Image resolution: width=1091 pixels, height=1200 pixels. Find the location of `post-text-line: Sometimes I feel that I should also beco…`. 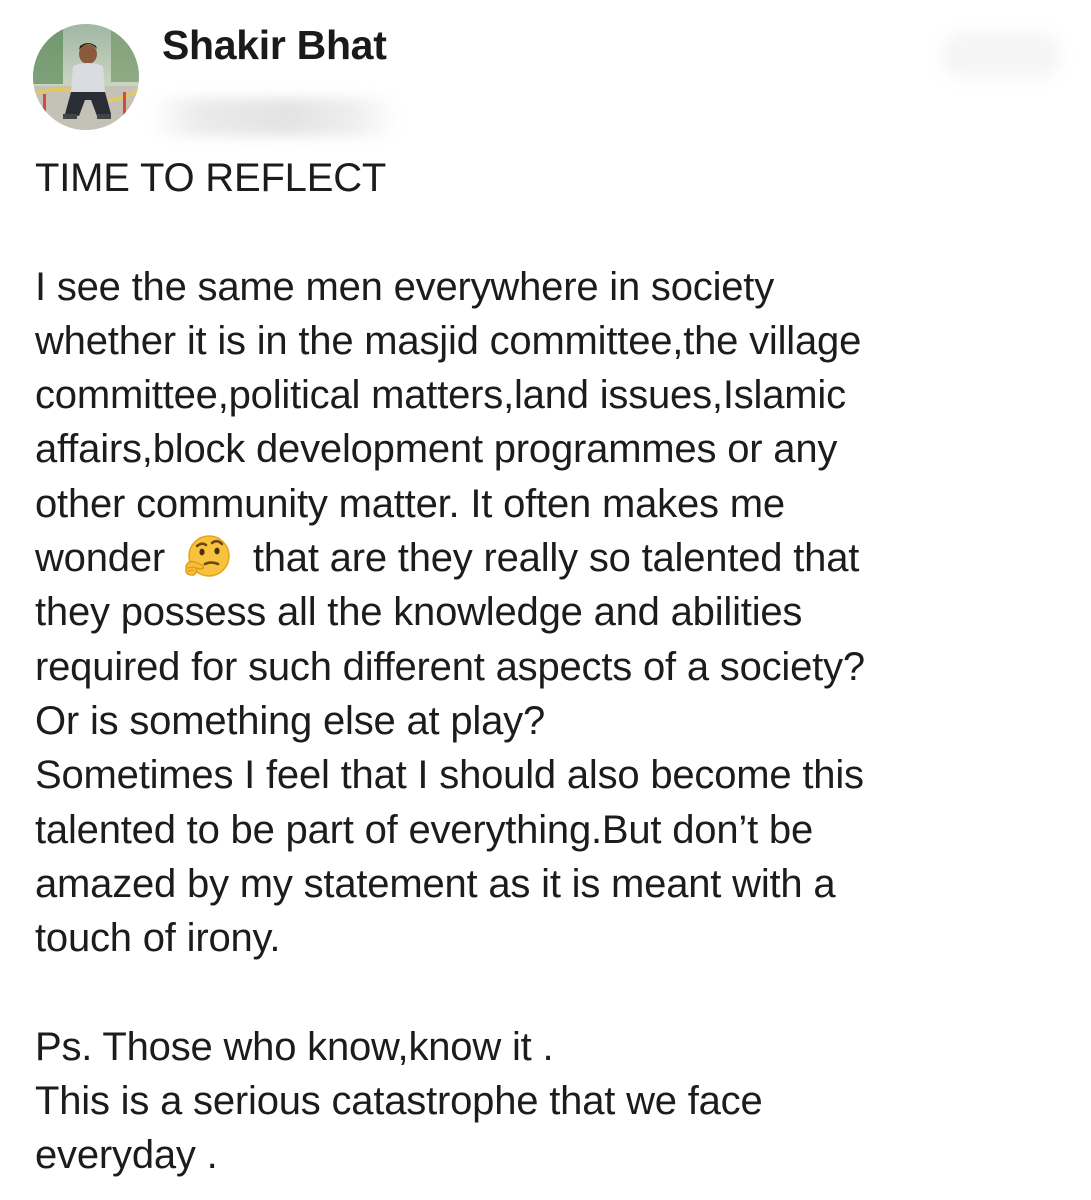

post-text-line: Sometimes I feel that I should also beco… is located at coordinates (449, 775).